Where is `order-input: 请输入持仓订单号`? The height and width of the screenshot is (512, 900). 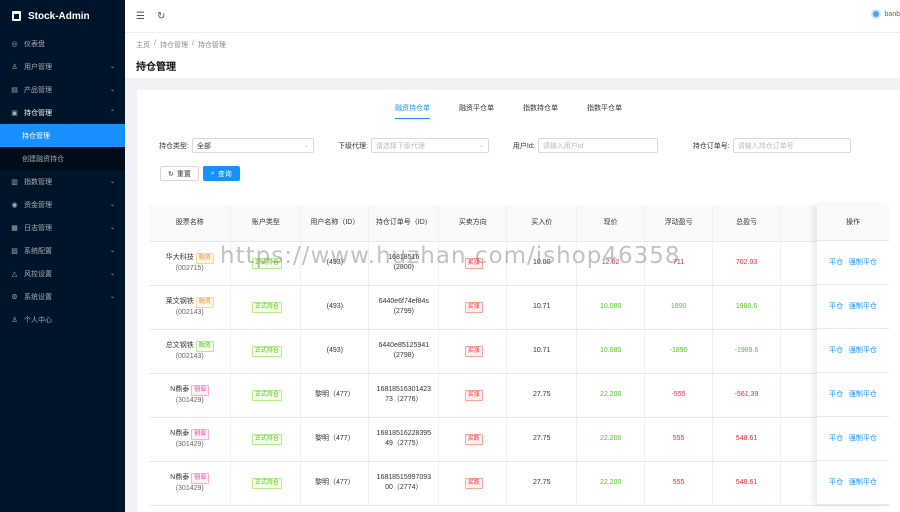 order-input: 请输入持仓订单号 is located at coordinates (791, 145).